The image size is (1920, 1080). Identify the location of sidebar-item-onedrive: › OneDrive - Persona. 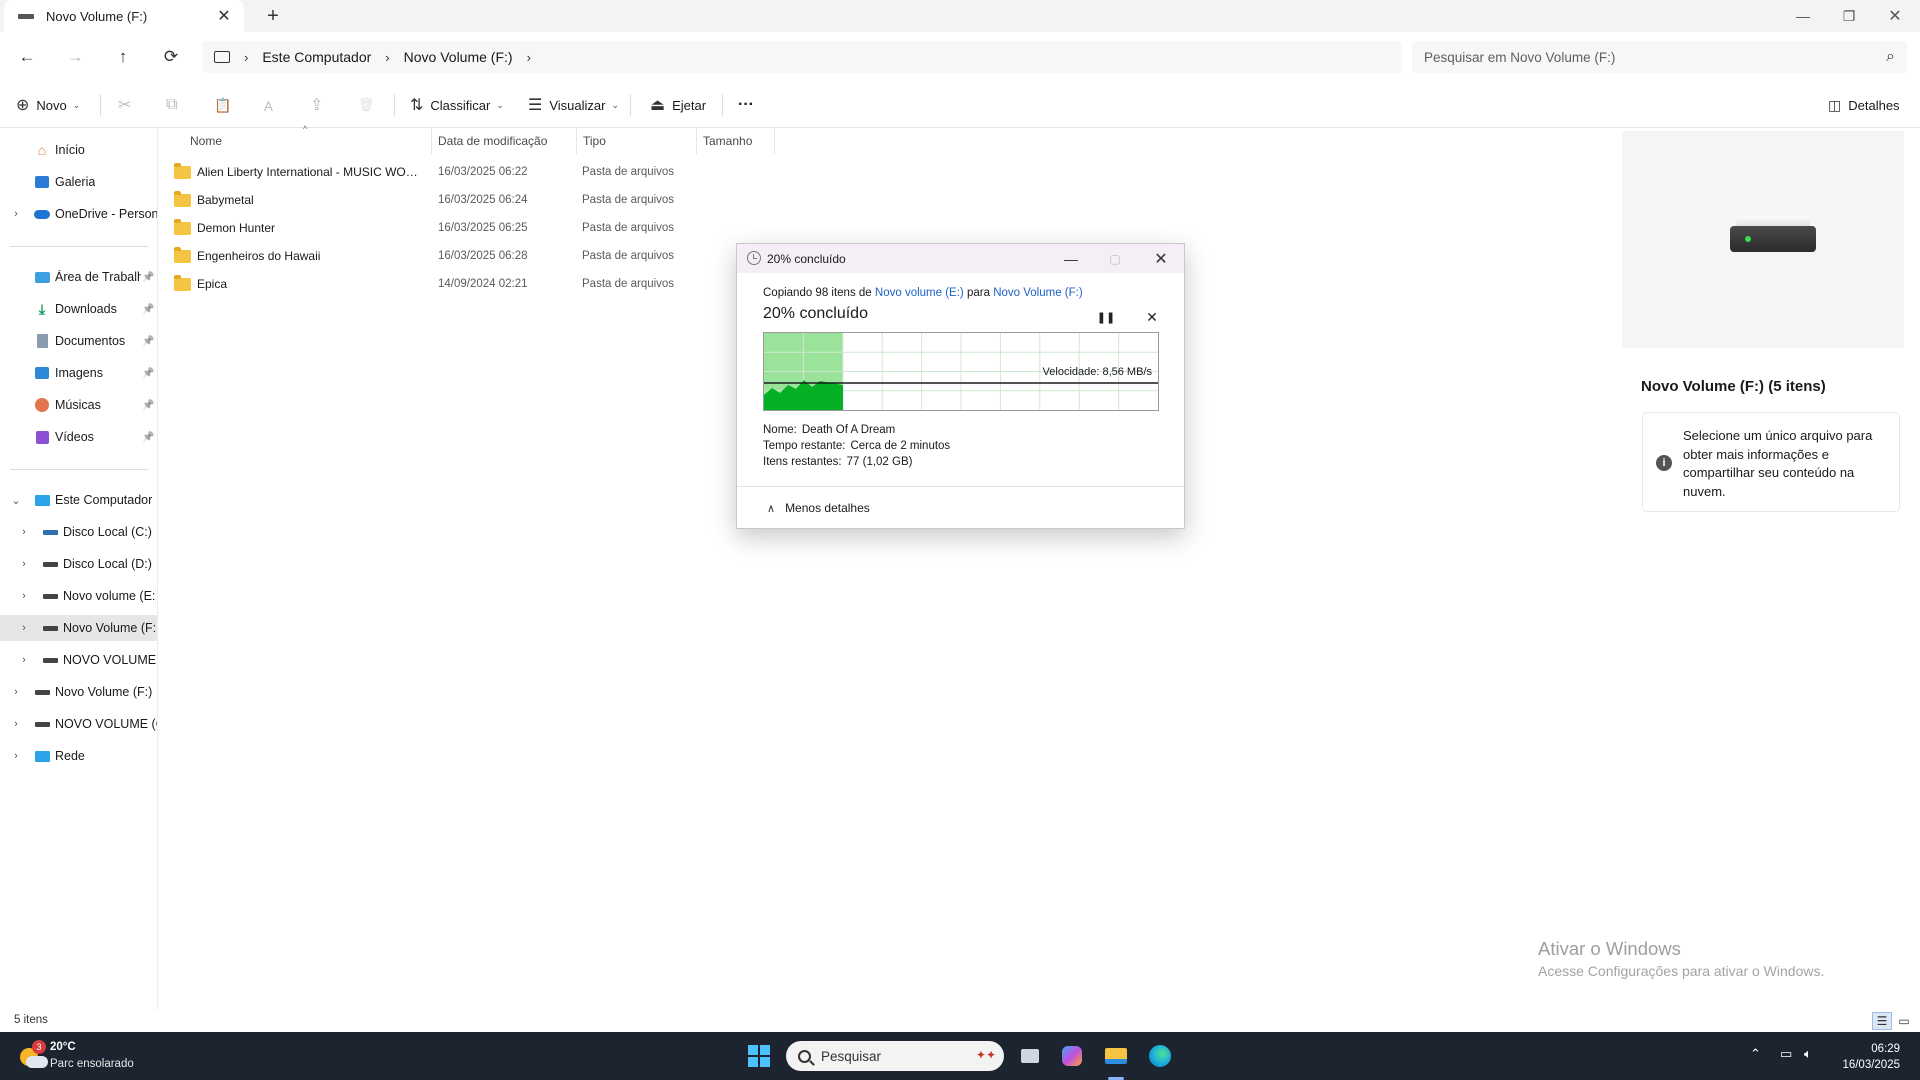
(78, 214).